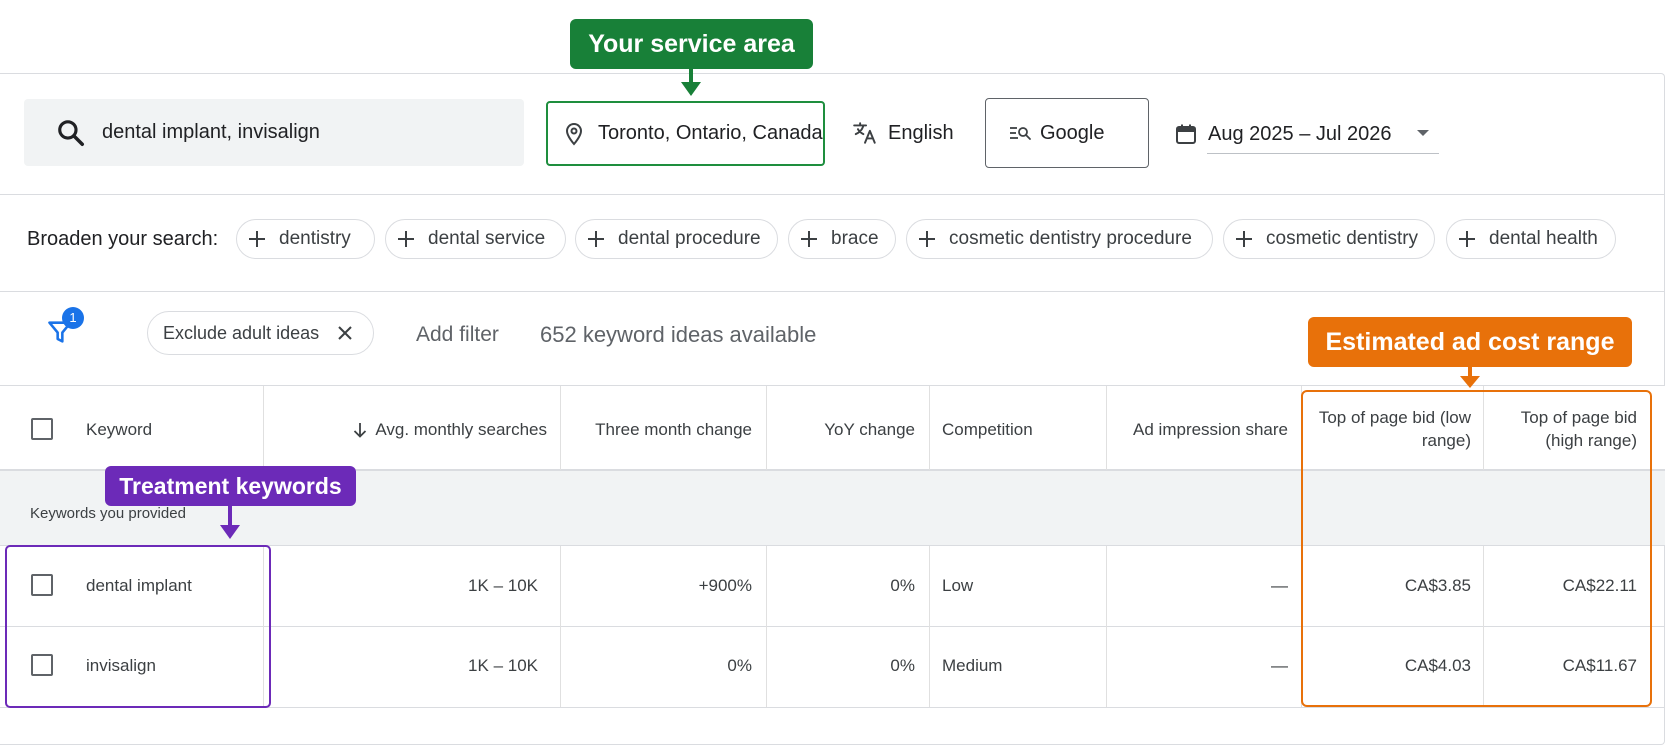 This screenshot has height=750, width=1667. What do you see at coordinates (1470, 342) in the screenshot?
I see `annotation-cost-range: Estimated ad cost range` at bounding box center [1470, 342].